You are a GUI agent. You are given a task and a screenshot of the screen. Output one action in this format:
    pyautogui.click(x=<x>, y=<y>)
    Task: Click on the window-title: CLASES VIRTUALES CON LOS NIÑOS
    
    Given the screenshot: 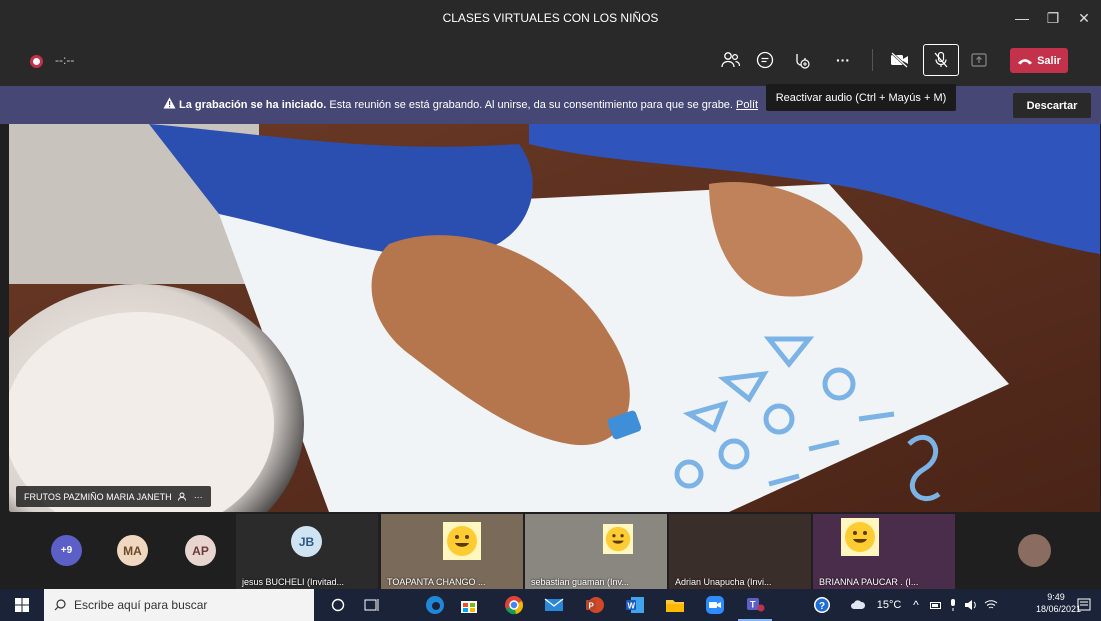 What is the action you would take?
    pyautogui.click(x=550, y=18)
    